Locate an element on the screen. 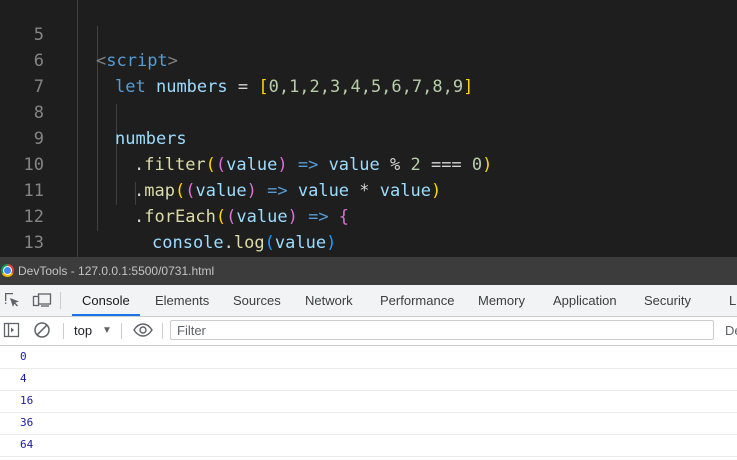 The image size is (737, 460). tab-memory: Memory is located at coordinates (501, 300).